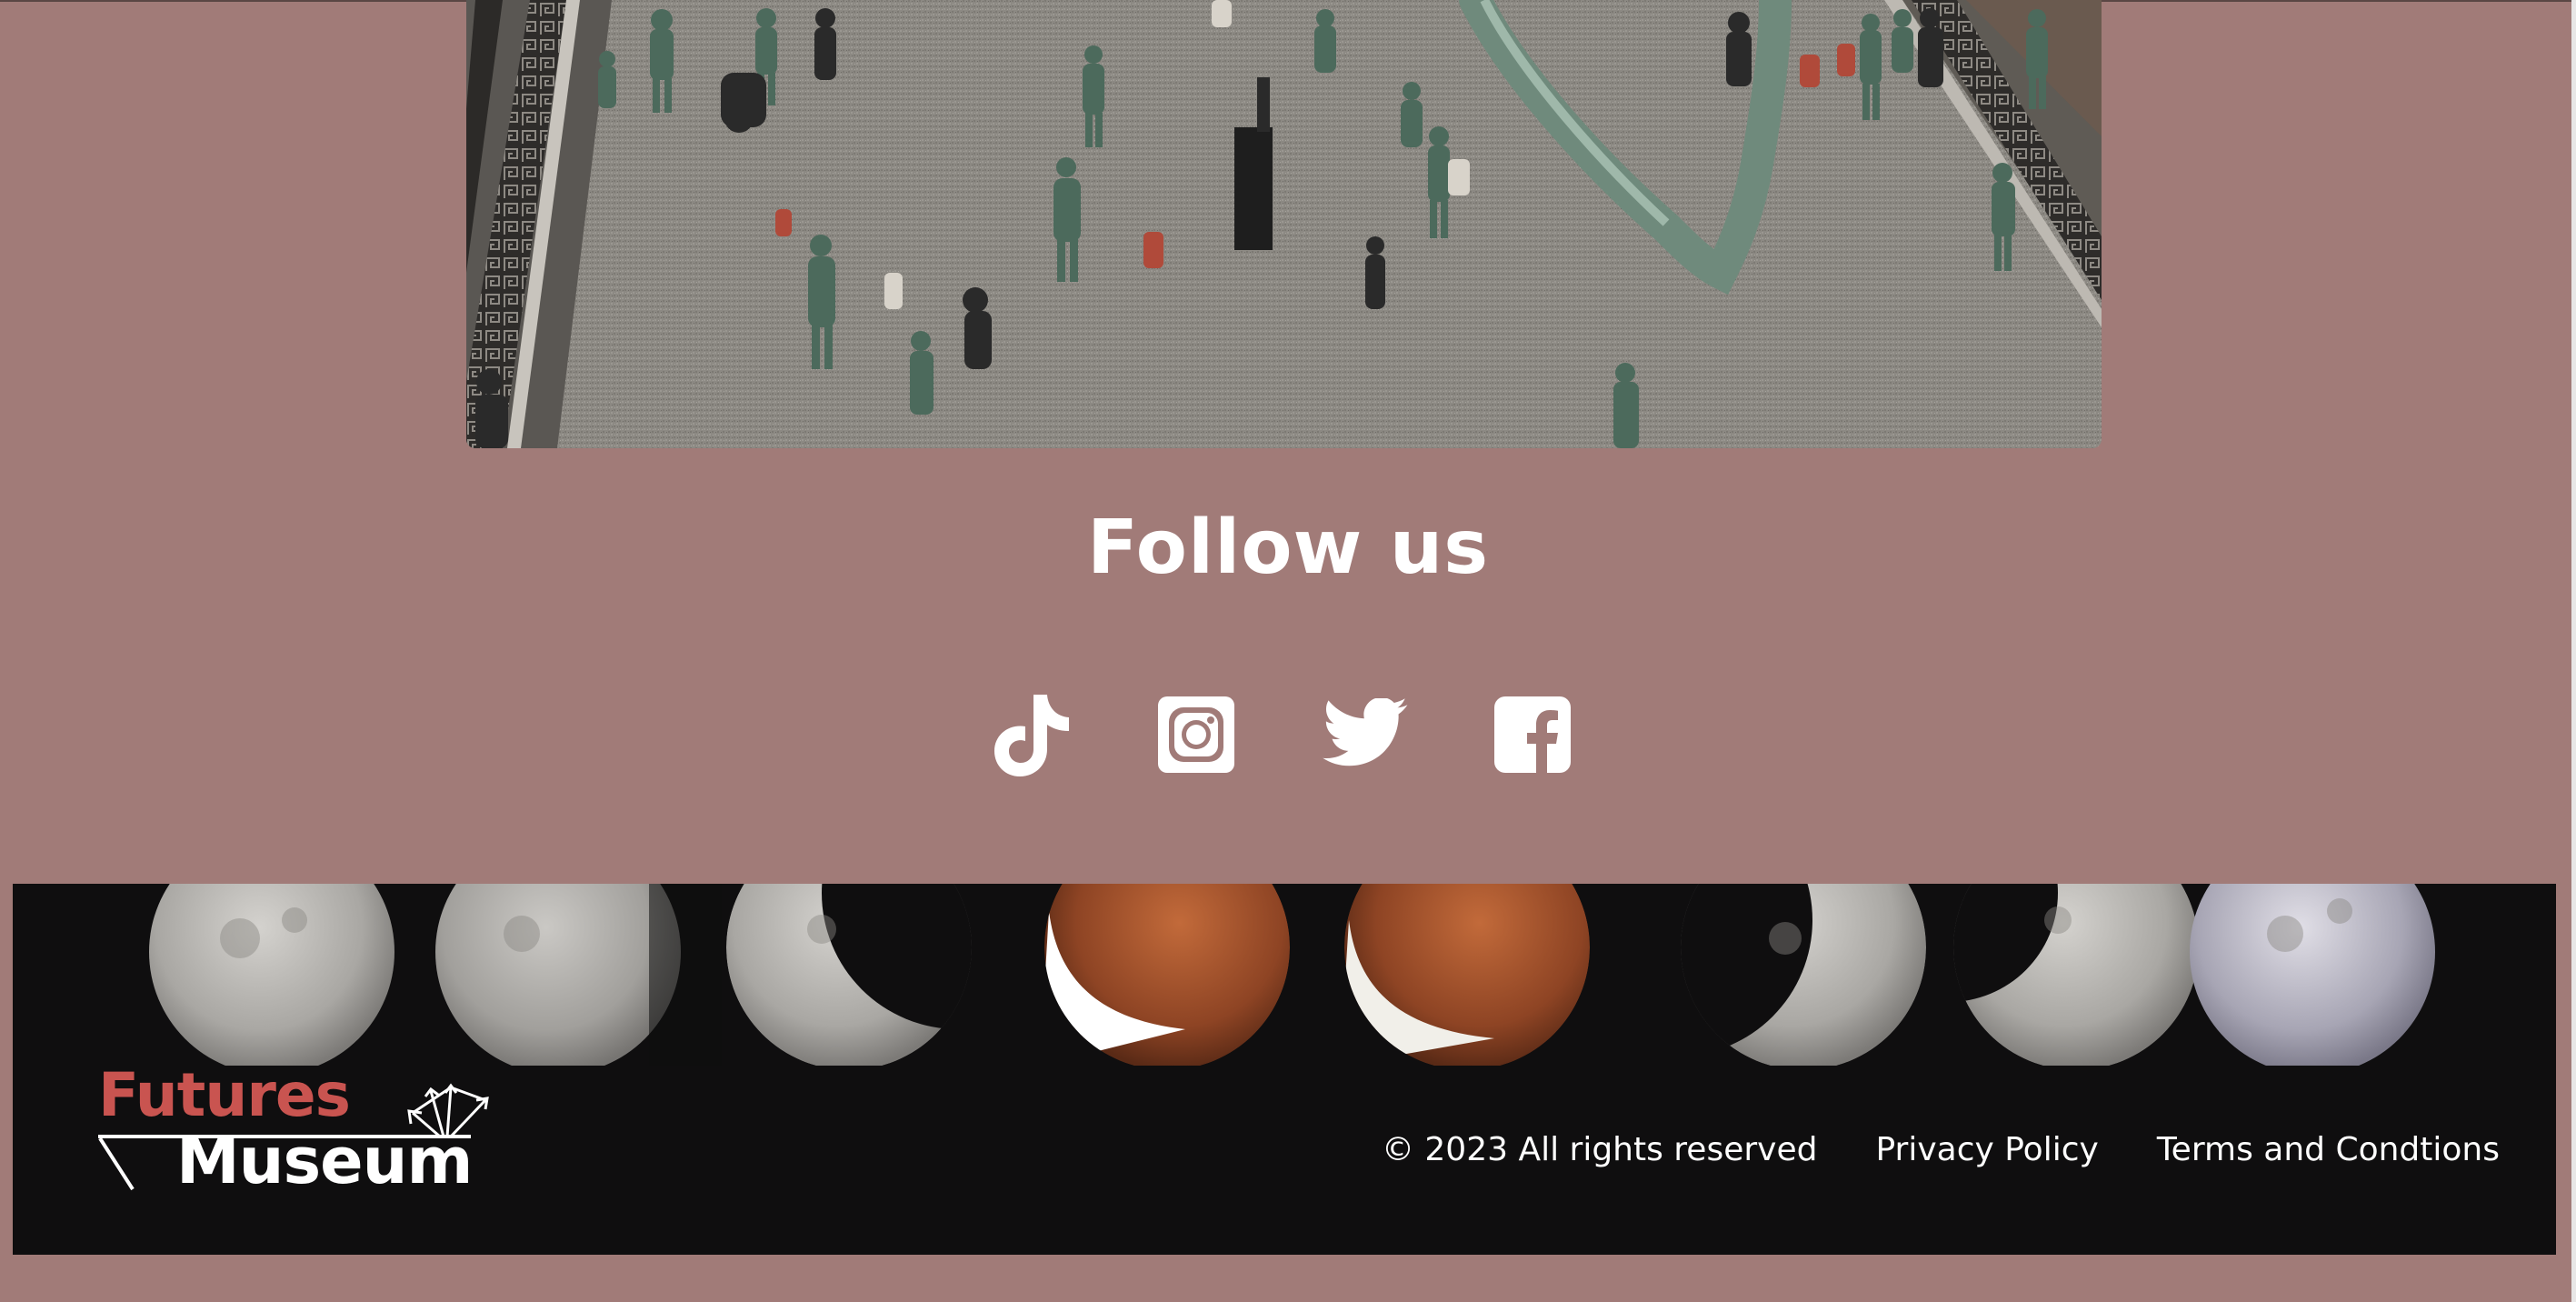  I want to click on terms-and-conditions-link: Terms and Condtions, so click(2328, 1149).